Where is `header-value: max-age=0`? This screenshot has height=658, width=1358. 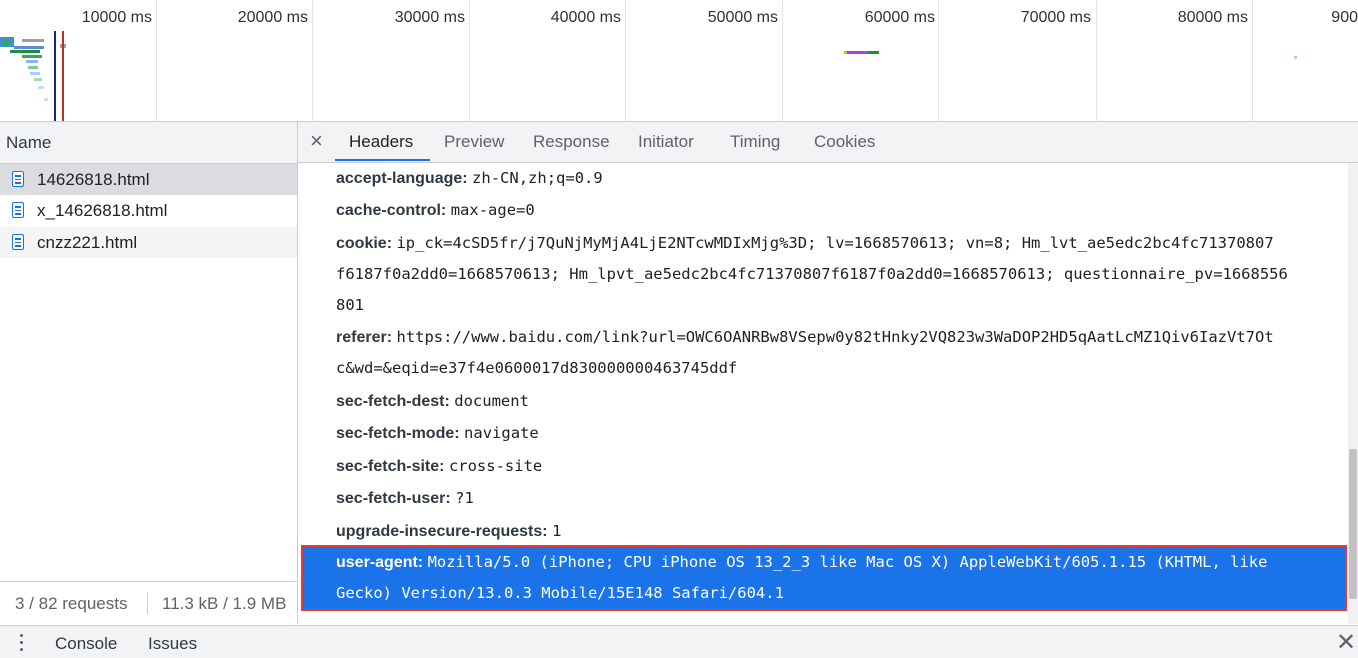
header-value: max-age=0 is located at coordinates (492, 210).